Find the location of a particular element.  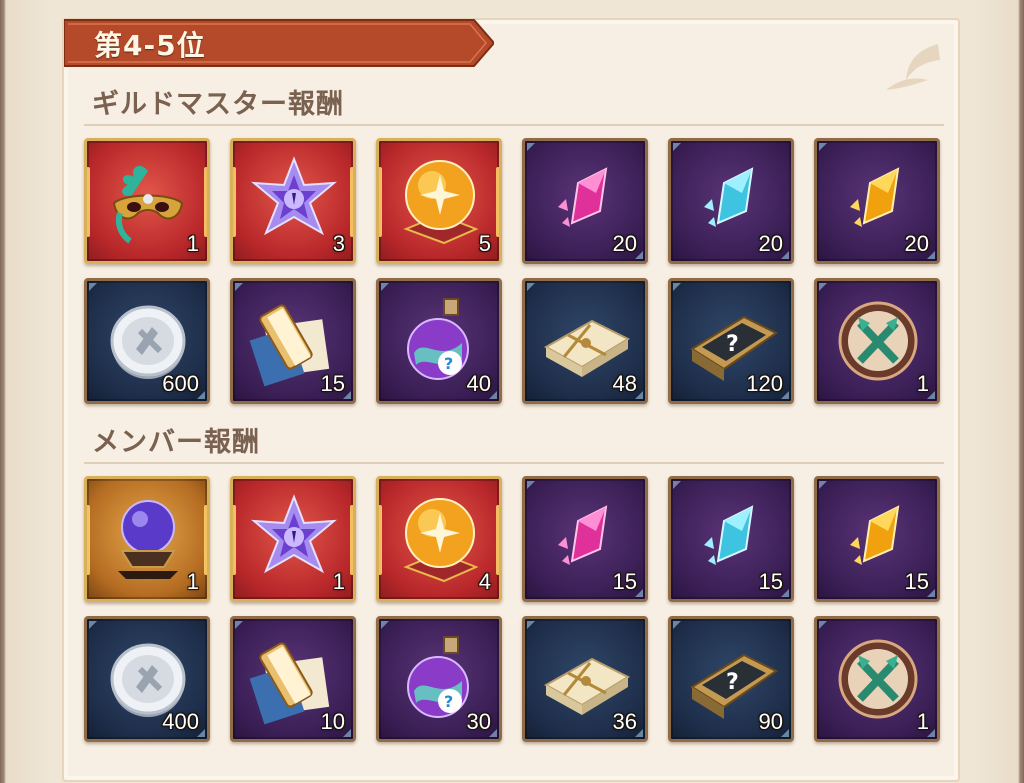

reward-item: 3 is located at coordinates (293, 201).